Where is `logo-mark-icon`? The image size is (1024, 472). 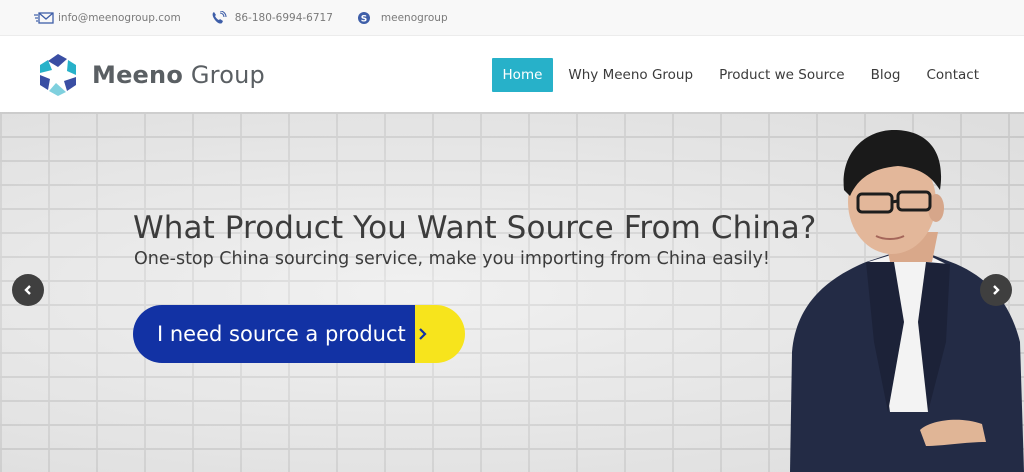 logo-mark-icon is located at coordinates (58, 75).